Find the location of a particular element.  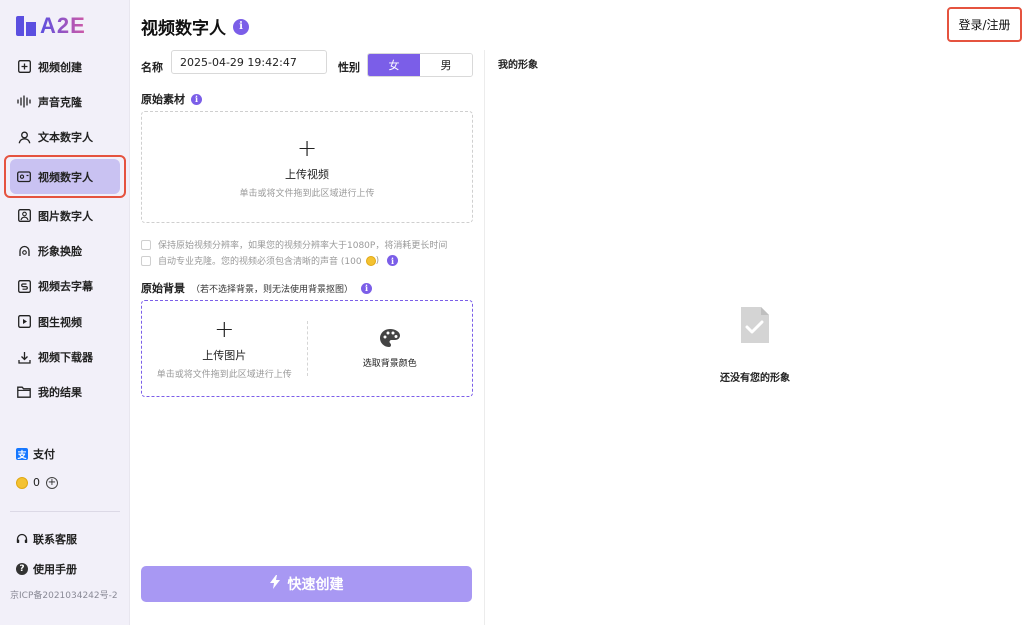

background-title: 原始背景 （若不选择背景，则无法使用背景抠图） i is located at coordinates (257, 288).